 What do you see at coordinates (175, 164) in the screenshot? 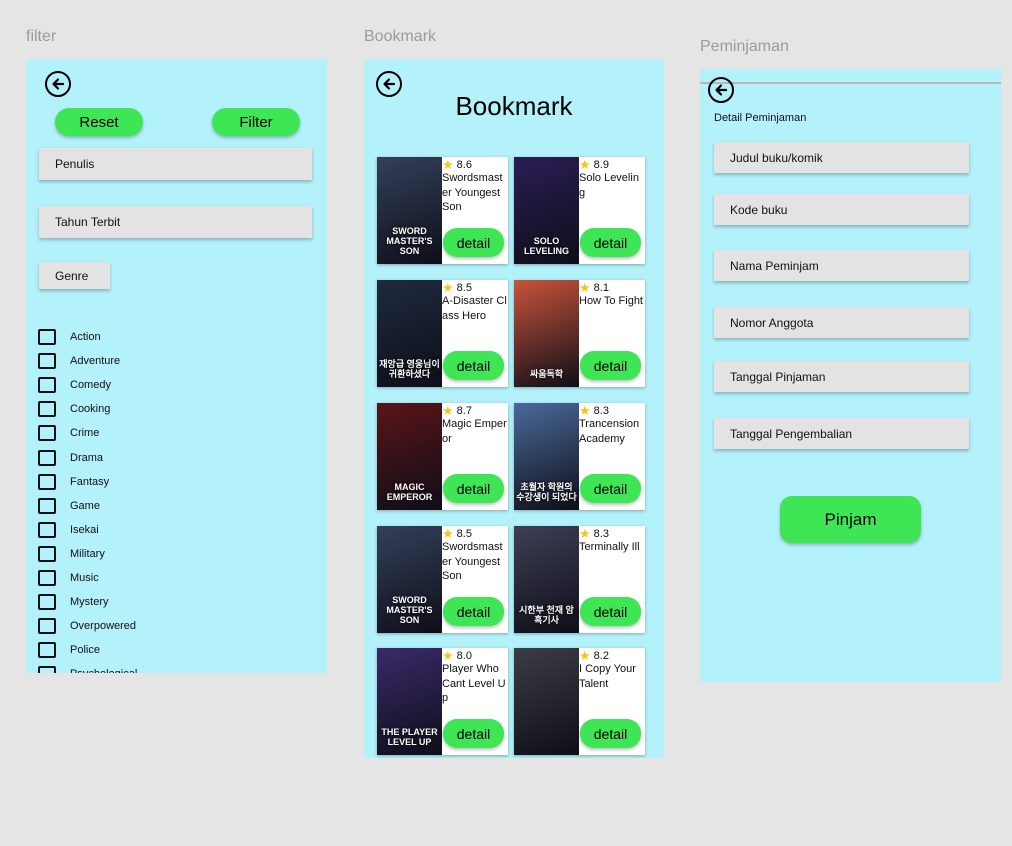
I see `penulis-field: Penulis` at bounding box center [175, 164].